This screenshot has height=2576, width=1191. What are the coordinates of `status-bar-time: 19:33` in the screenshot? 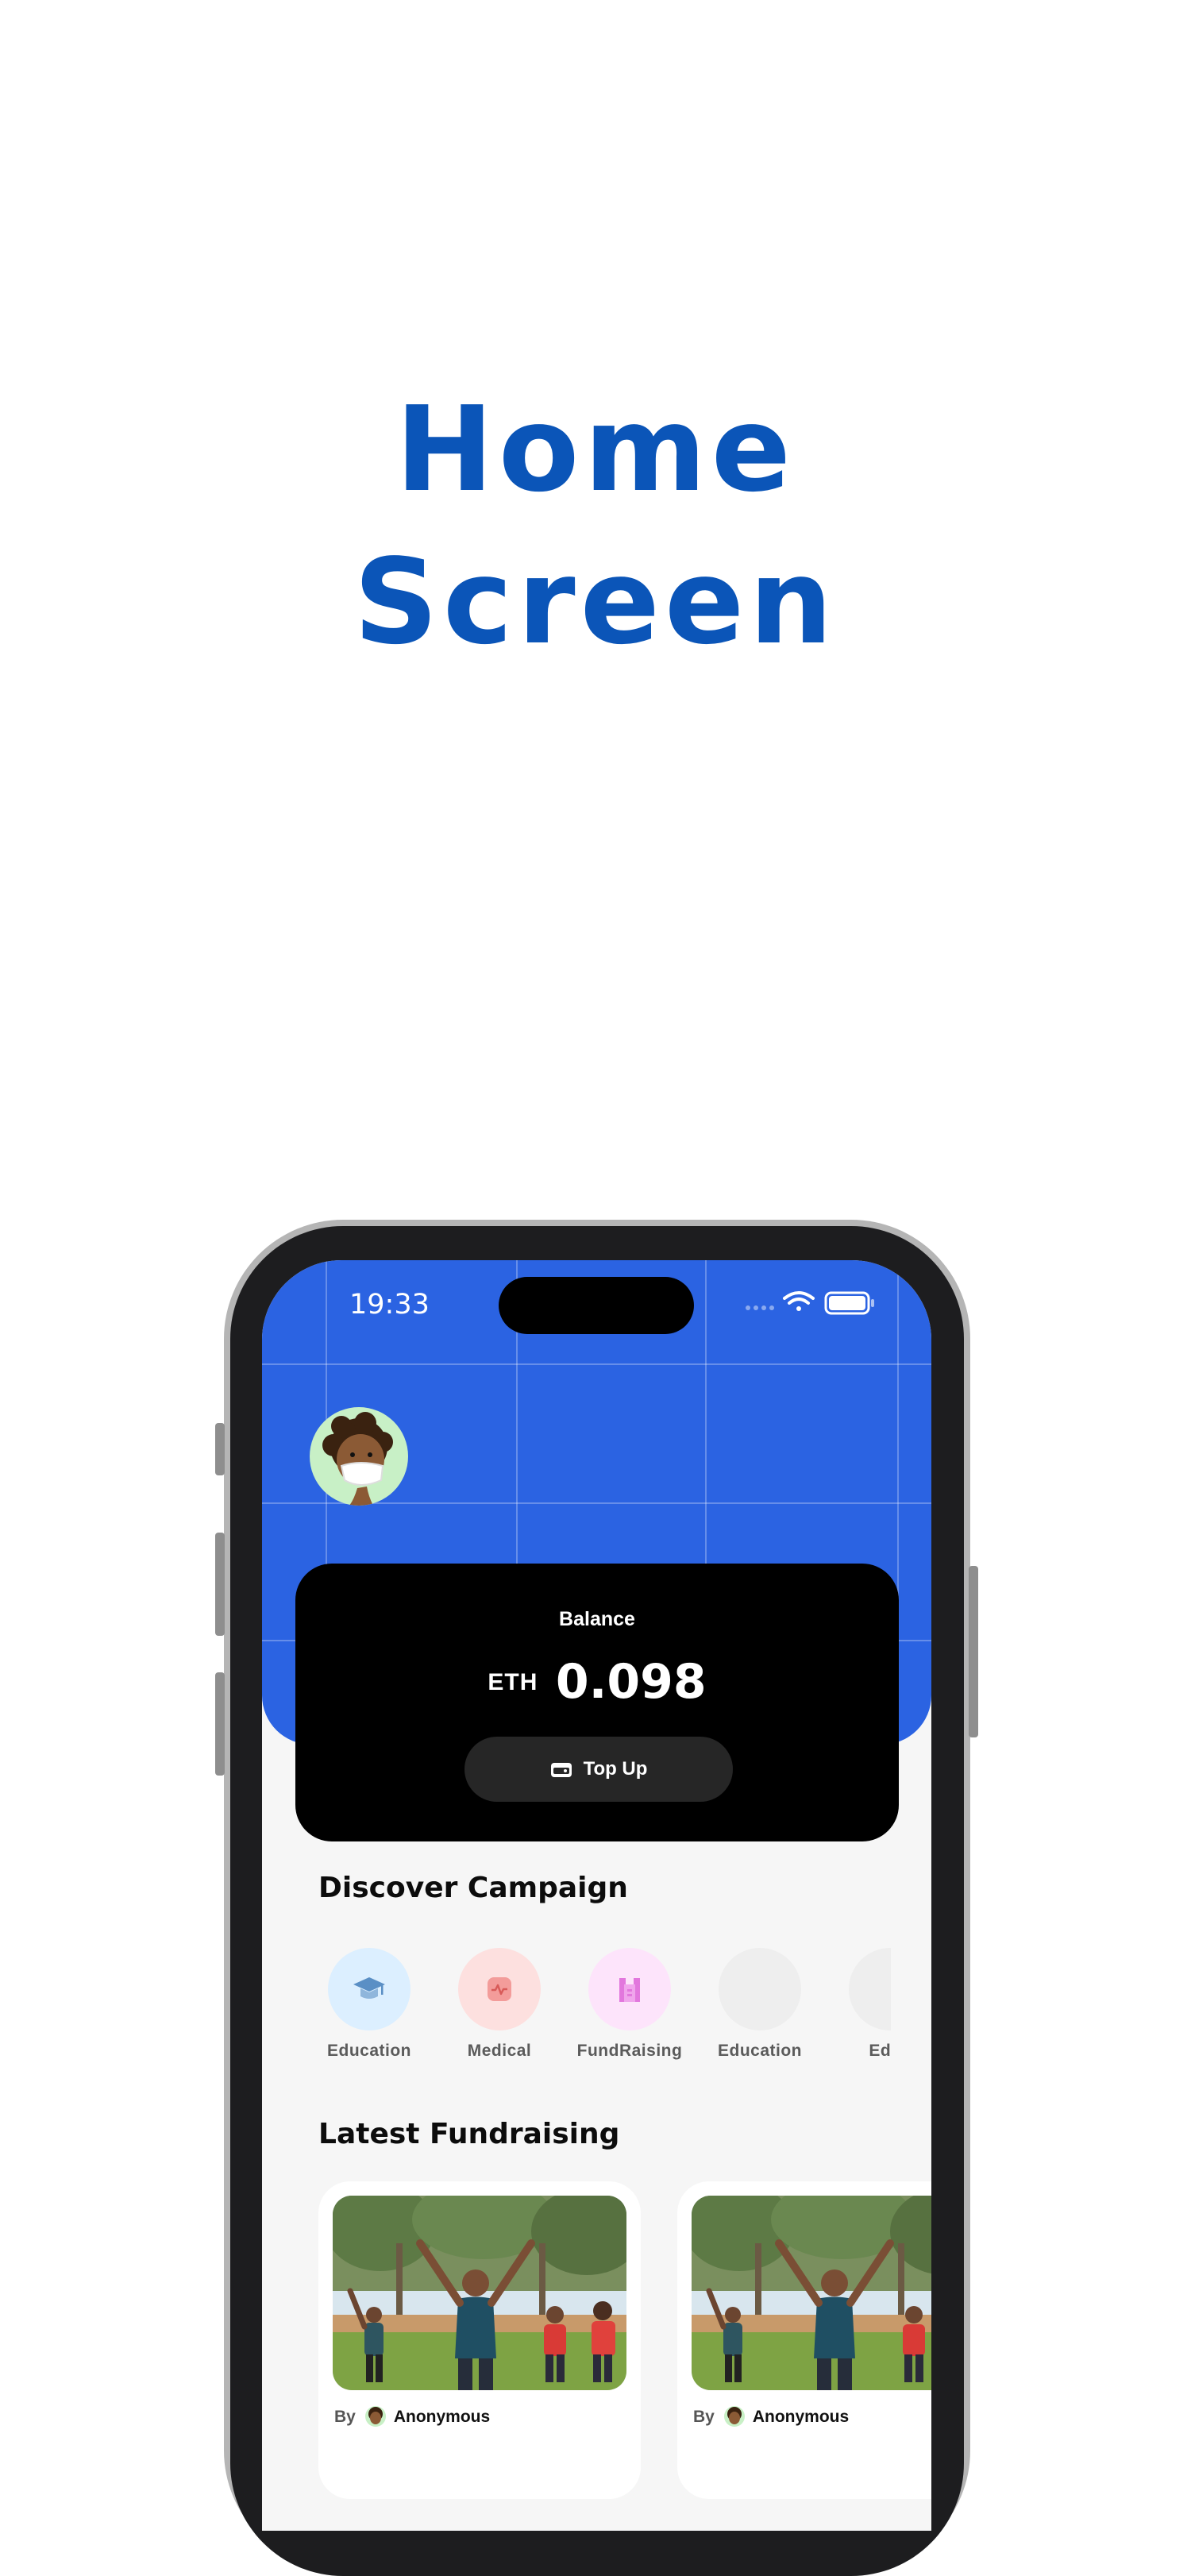 It's located at (389, 1305).